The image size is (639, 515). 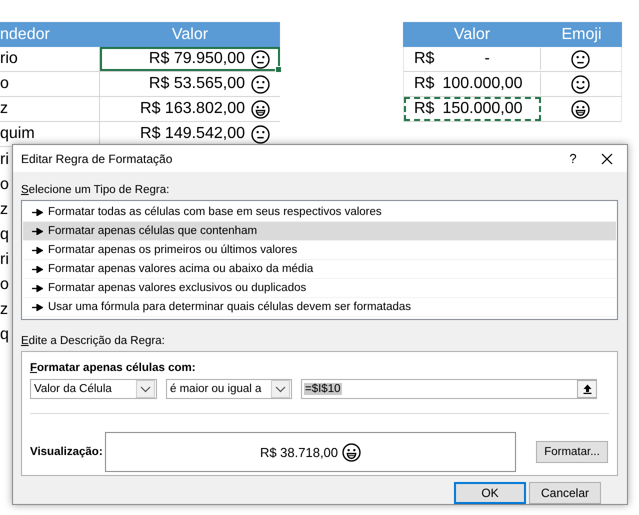 I want to click on close-icon, so click(x=607, y=158).